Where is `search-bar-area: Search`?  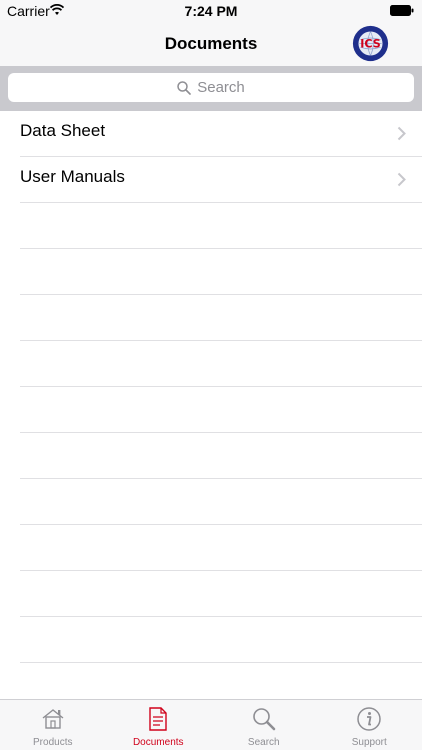
search-bar-area: Search is located at coordinates (211, 88).